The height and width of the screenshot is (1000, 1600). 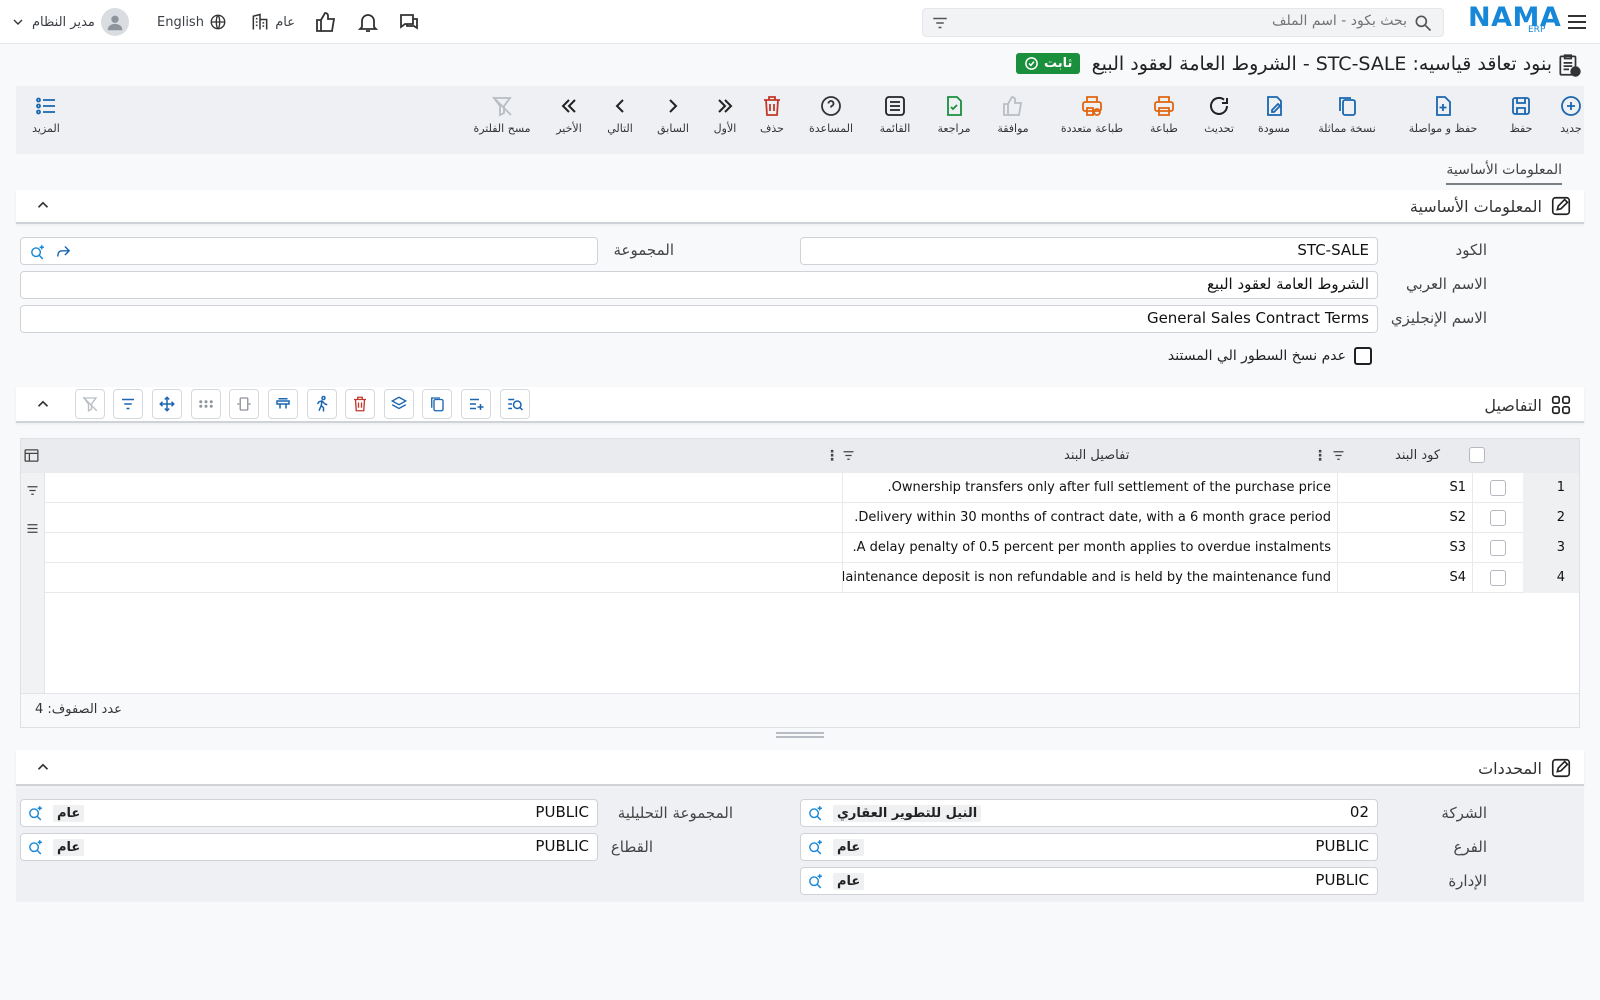 What do you see at coordinates (90, 404) in the screenshot?
I see `grid-clear-filter-button` at bounding box center [90, 404].